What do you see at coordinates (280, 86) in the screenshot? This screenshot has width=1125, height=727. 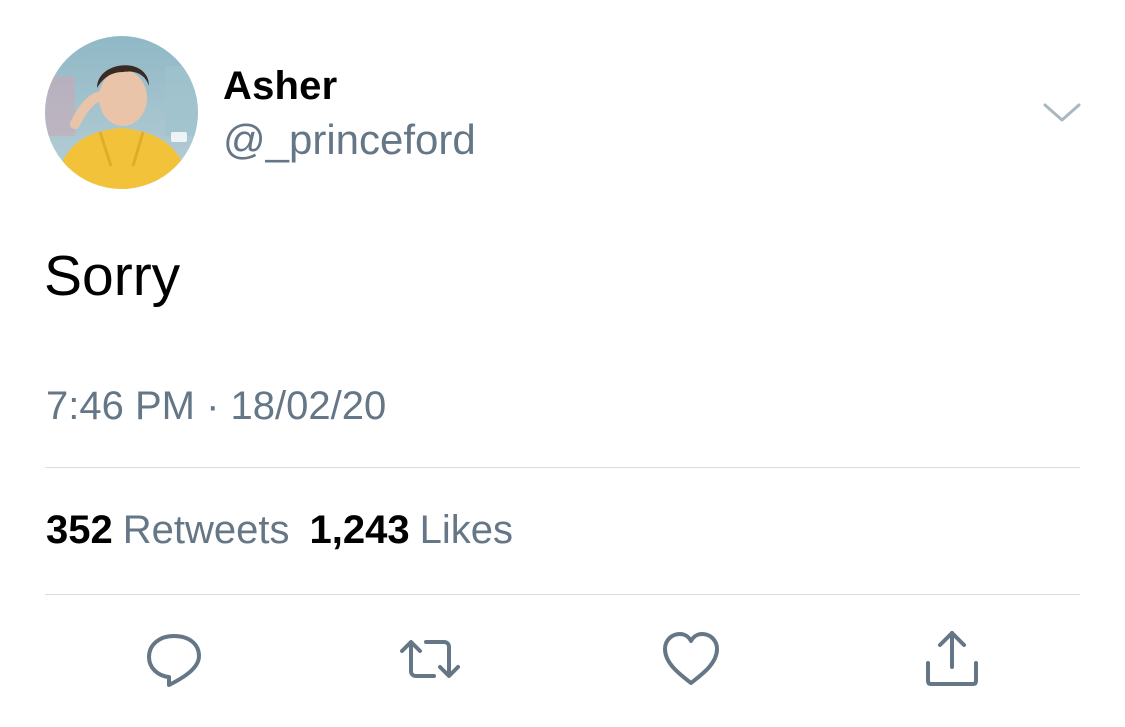 I see `author-display-name: Asher` at bounding box center [280, 86].